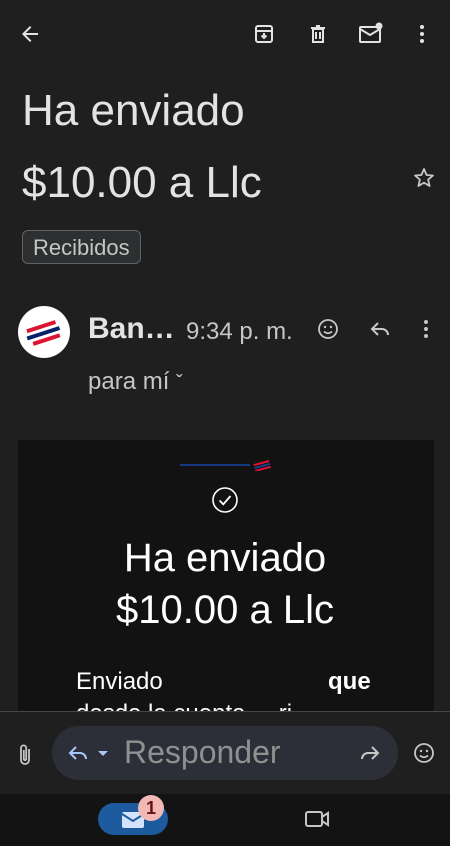 The height and width of the screenshot is (846, 450). What do you see at coordinates (239, 331) in the screenshot?
I see `email-time: 9:34 p. m.` at bounding box center [239, 331].